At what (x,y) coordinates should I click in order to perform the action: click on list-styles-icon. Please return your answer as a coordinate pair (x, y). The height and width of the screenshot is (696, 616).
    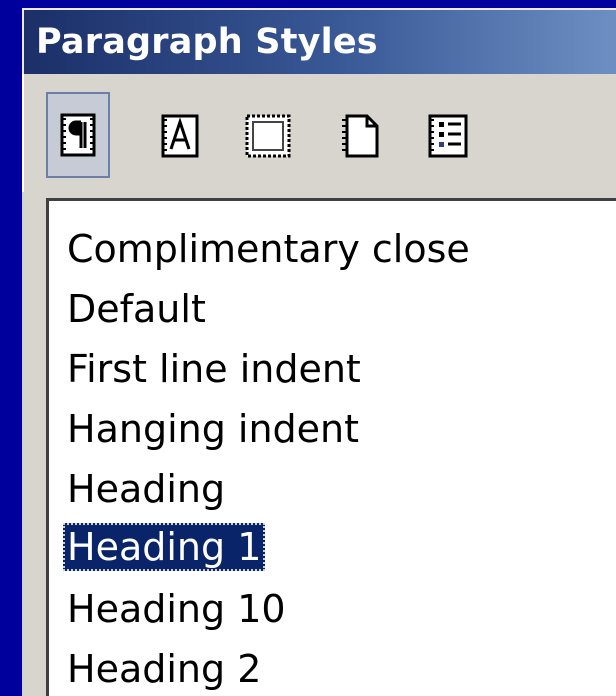
    Looking at the image, I should click on (448, 136).